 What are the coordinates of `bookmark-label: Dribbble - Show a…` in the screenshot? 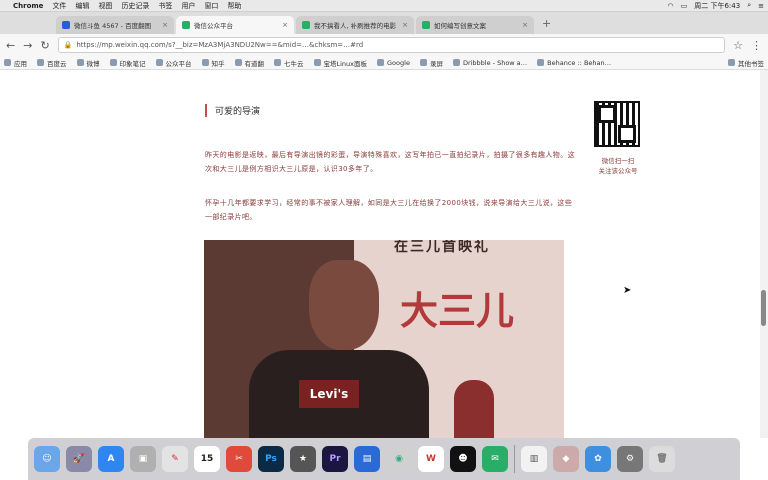 It's located at (495, 62).